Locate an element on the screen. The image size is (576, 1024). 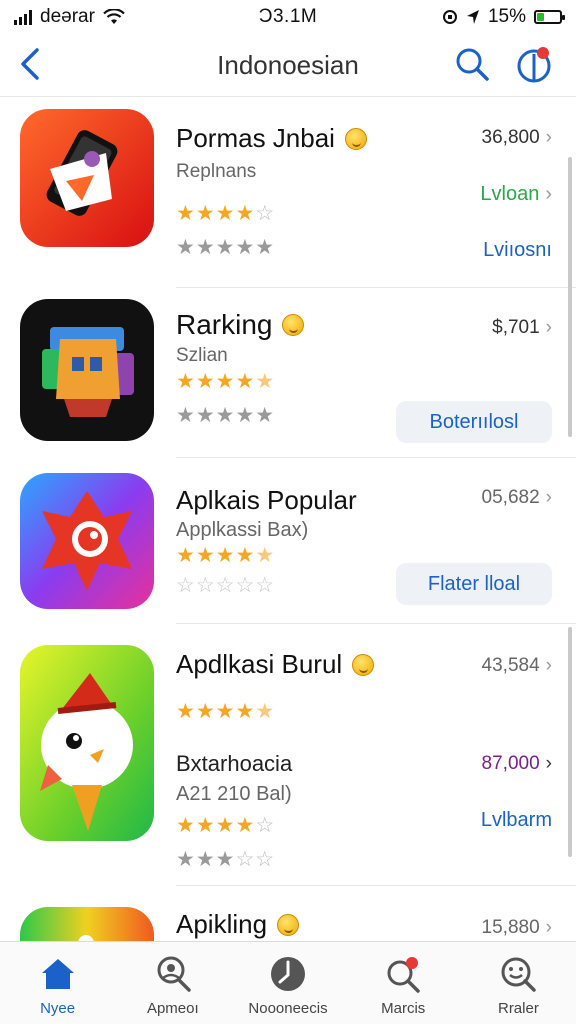
tab-notifications: Marcis is located at coordinates (403, 983).